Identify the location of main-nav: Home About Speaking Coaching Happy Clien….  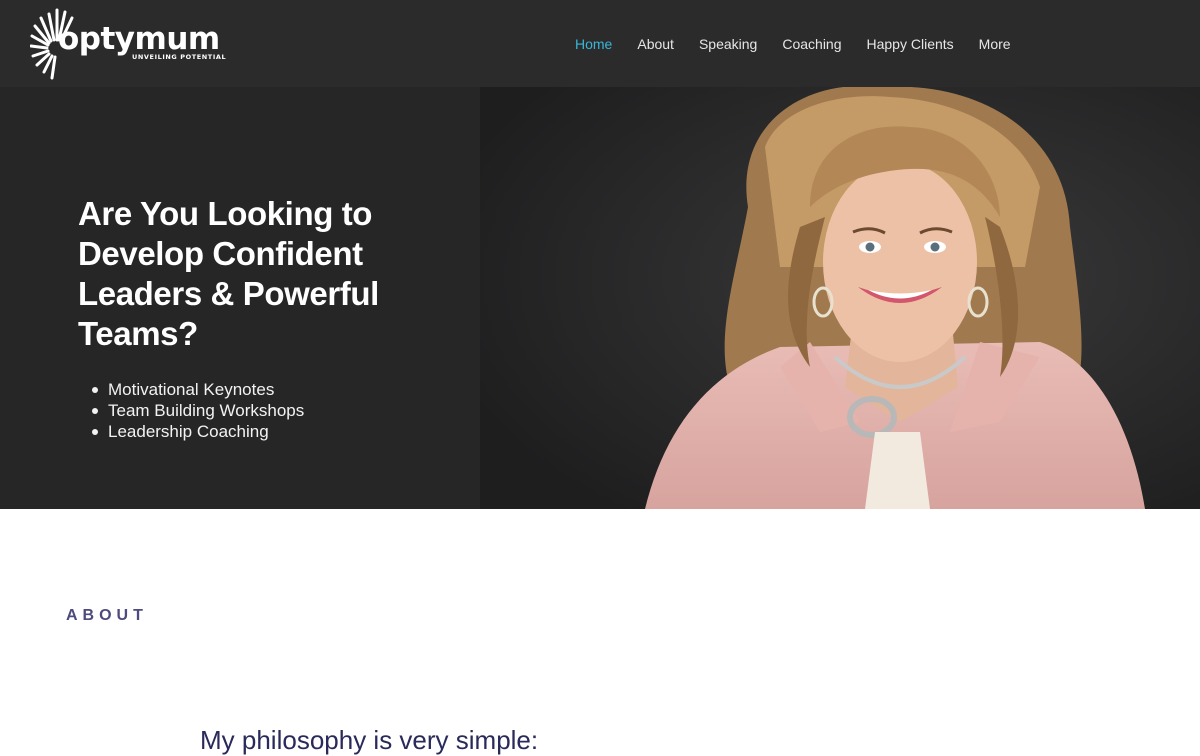
(805, 44).